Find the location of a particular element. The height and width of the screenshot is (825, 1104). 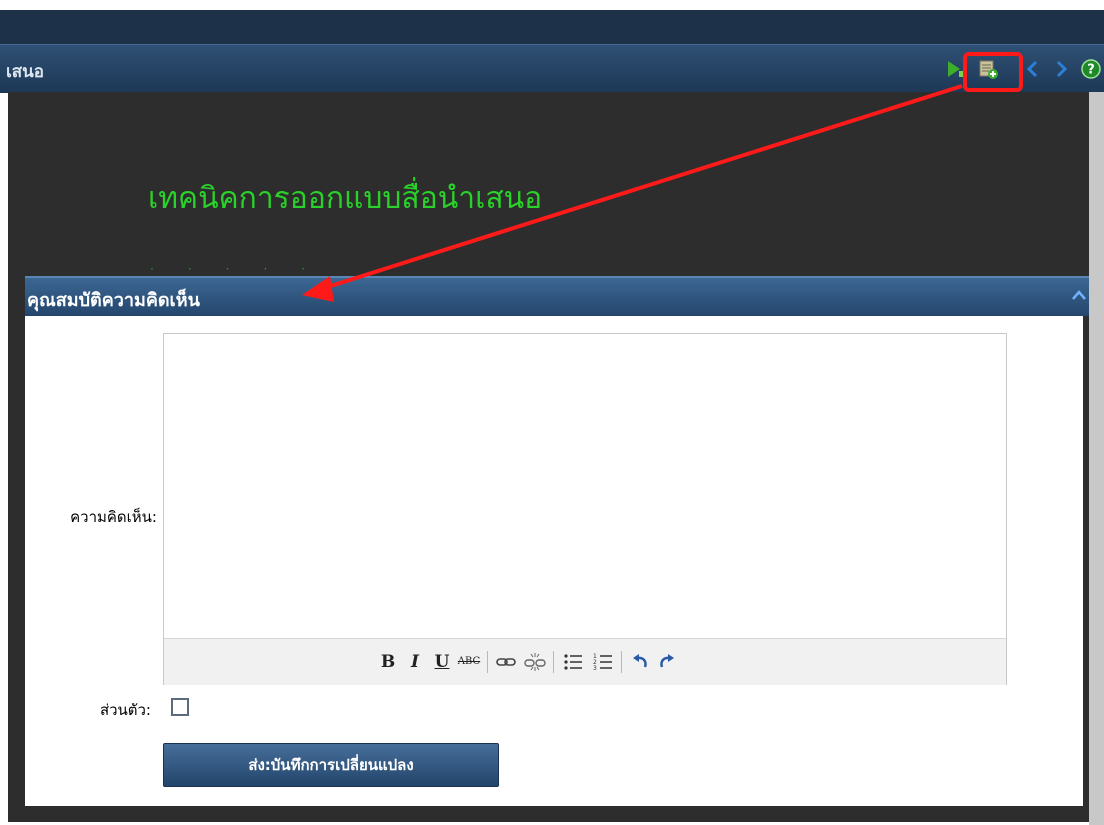

top-band is located at coordinates (552, 27).